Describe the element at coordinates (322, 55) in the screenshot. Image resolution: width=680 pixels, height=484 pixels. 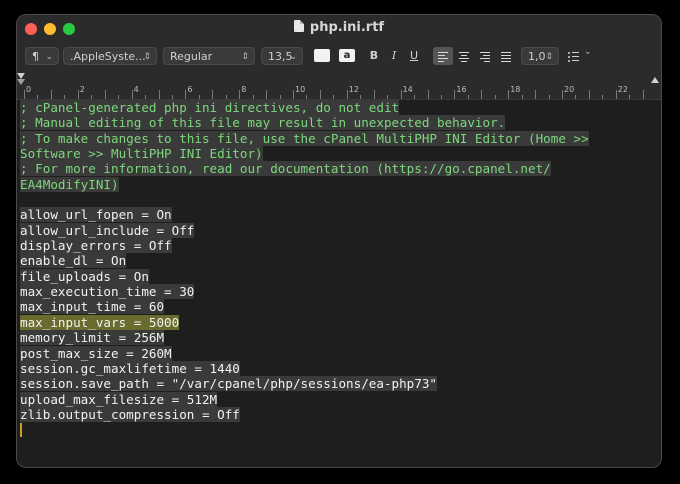
I see `text-color-well` at that location.